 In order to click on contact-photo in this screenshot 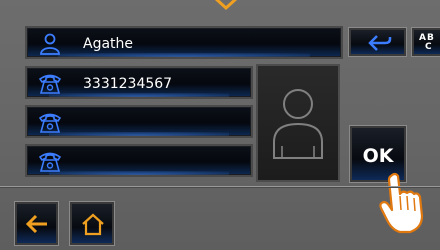, I will do `click(298, 123)`.